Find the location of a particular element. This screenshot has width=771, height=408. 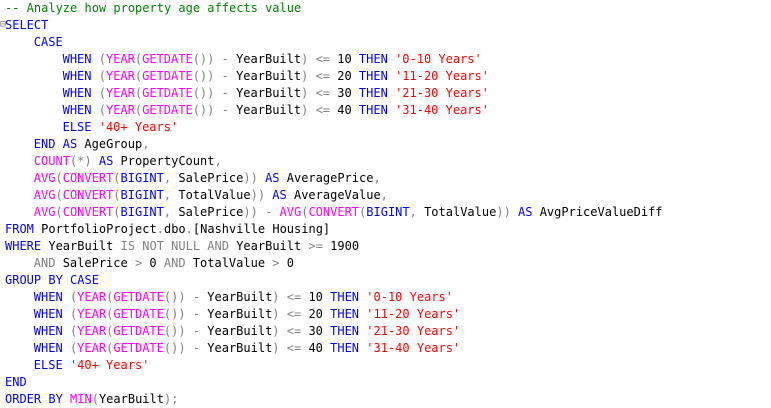

operator-token: > is located at coordinates (276, 263).